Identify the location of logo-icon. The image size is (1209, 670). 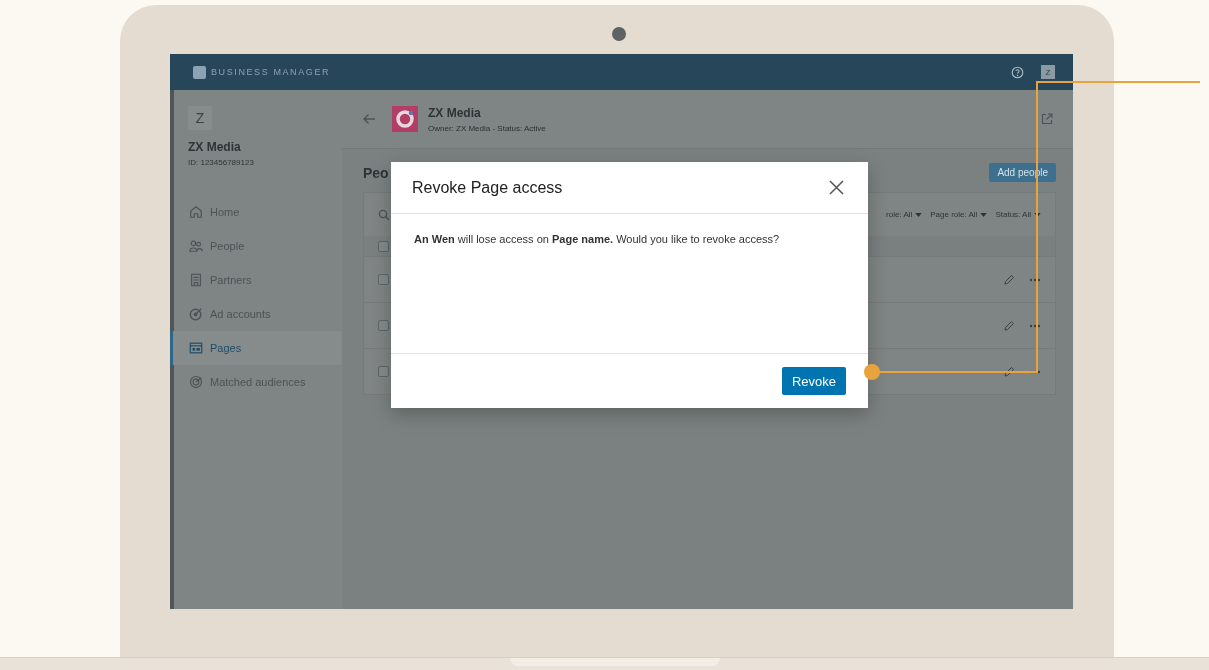
(199, 72).